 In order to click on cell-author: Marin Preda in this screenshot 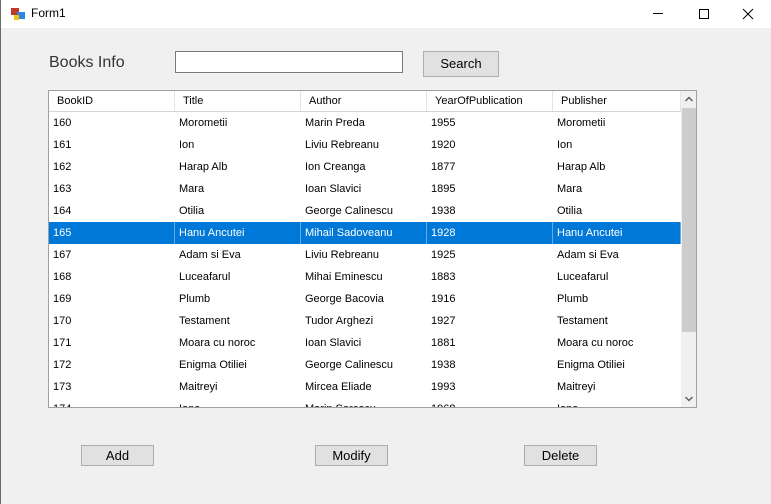, I will do `click(364, 123)`.